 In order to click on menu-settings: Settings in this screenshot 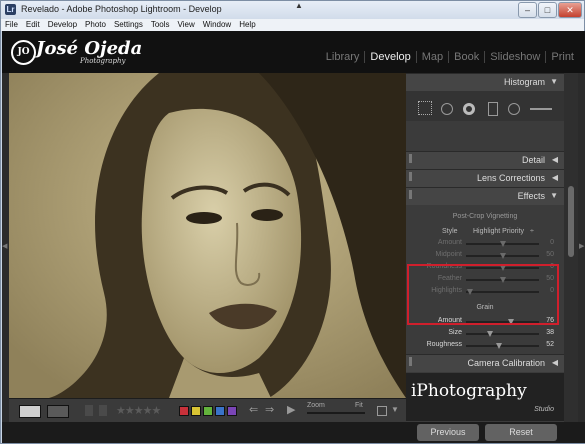, I will do `click(128, 25)`.